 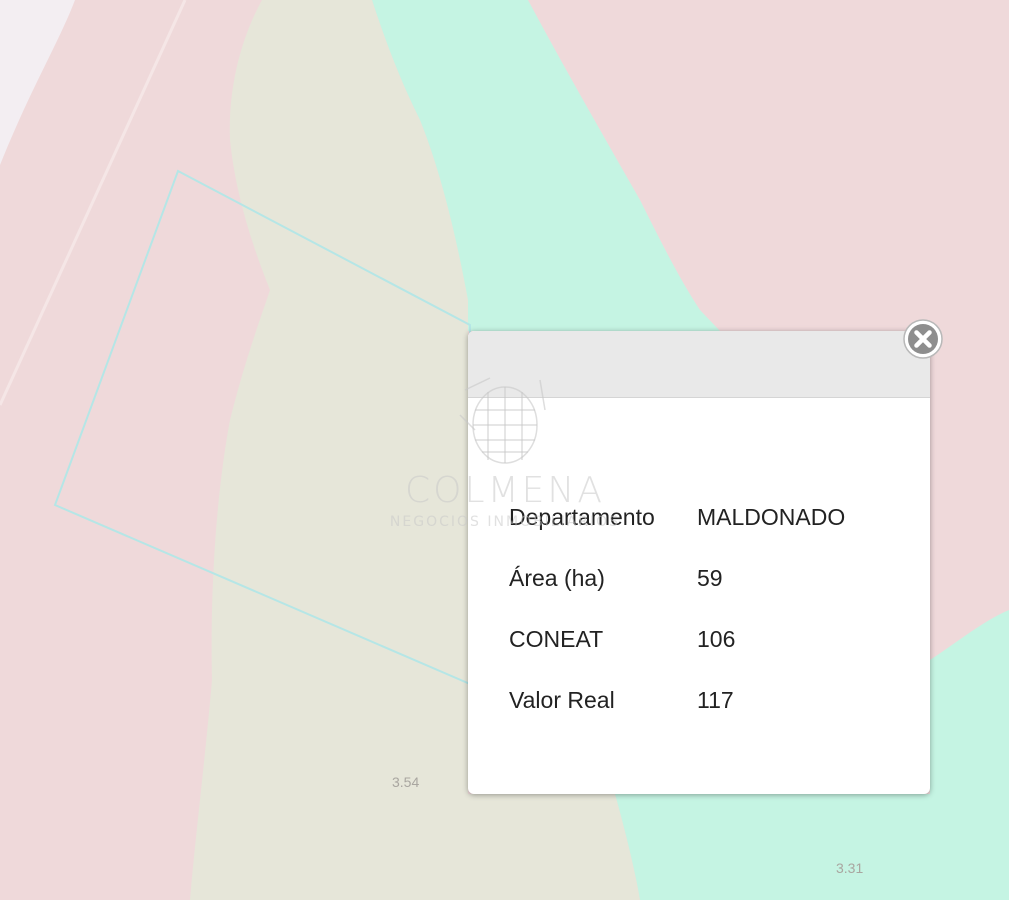 I want to click on zone-label: 3.54, so click(x=406, y=782).